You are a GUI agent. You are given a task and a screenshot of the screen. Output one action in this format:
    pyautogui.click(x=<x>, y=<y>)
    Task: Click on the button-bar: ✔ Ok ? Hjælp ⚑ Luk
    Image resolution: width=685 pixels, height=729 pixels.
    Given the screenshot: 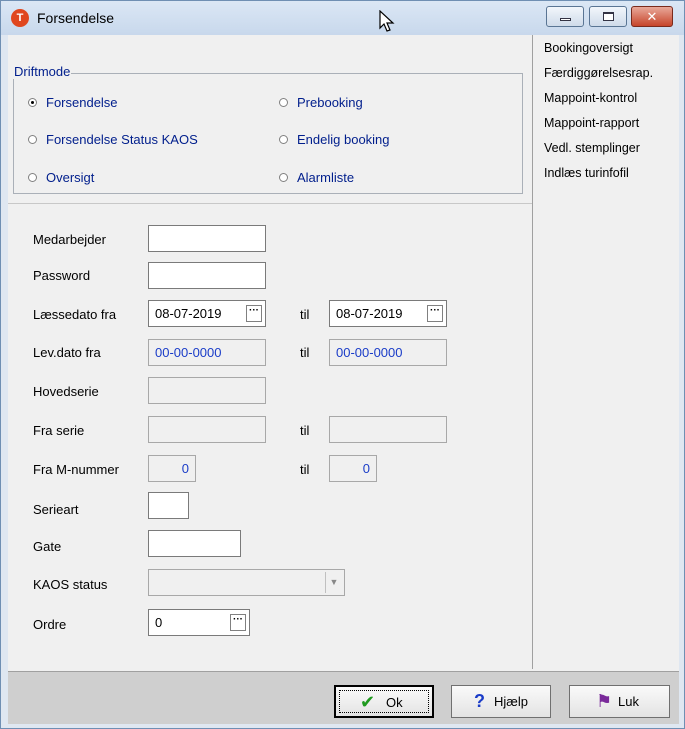 What is the action you would take?
    pyautogui.click(x=343, y=697)
    